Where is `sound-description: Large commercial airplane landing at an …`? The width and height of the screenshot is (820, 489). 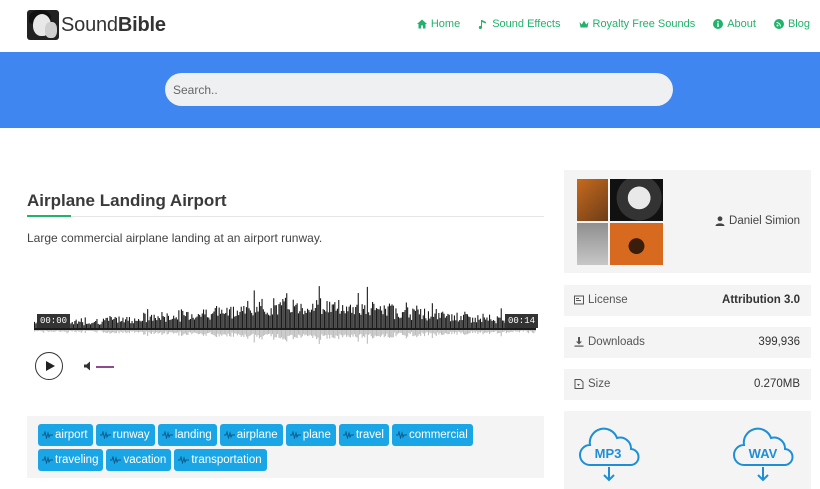 sound-description: Large commercial airplane landing at an … is located at coordinates (175, 238).